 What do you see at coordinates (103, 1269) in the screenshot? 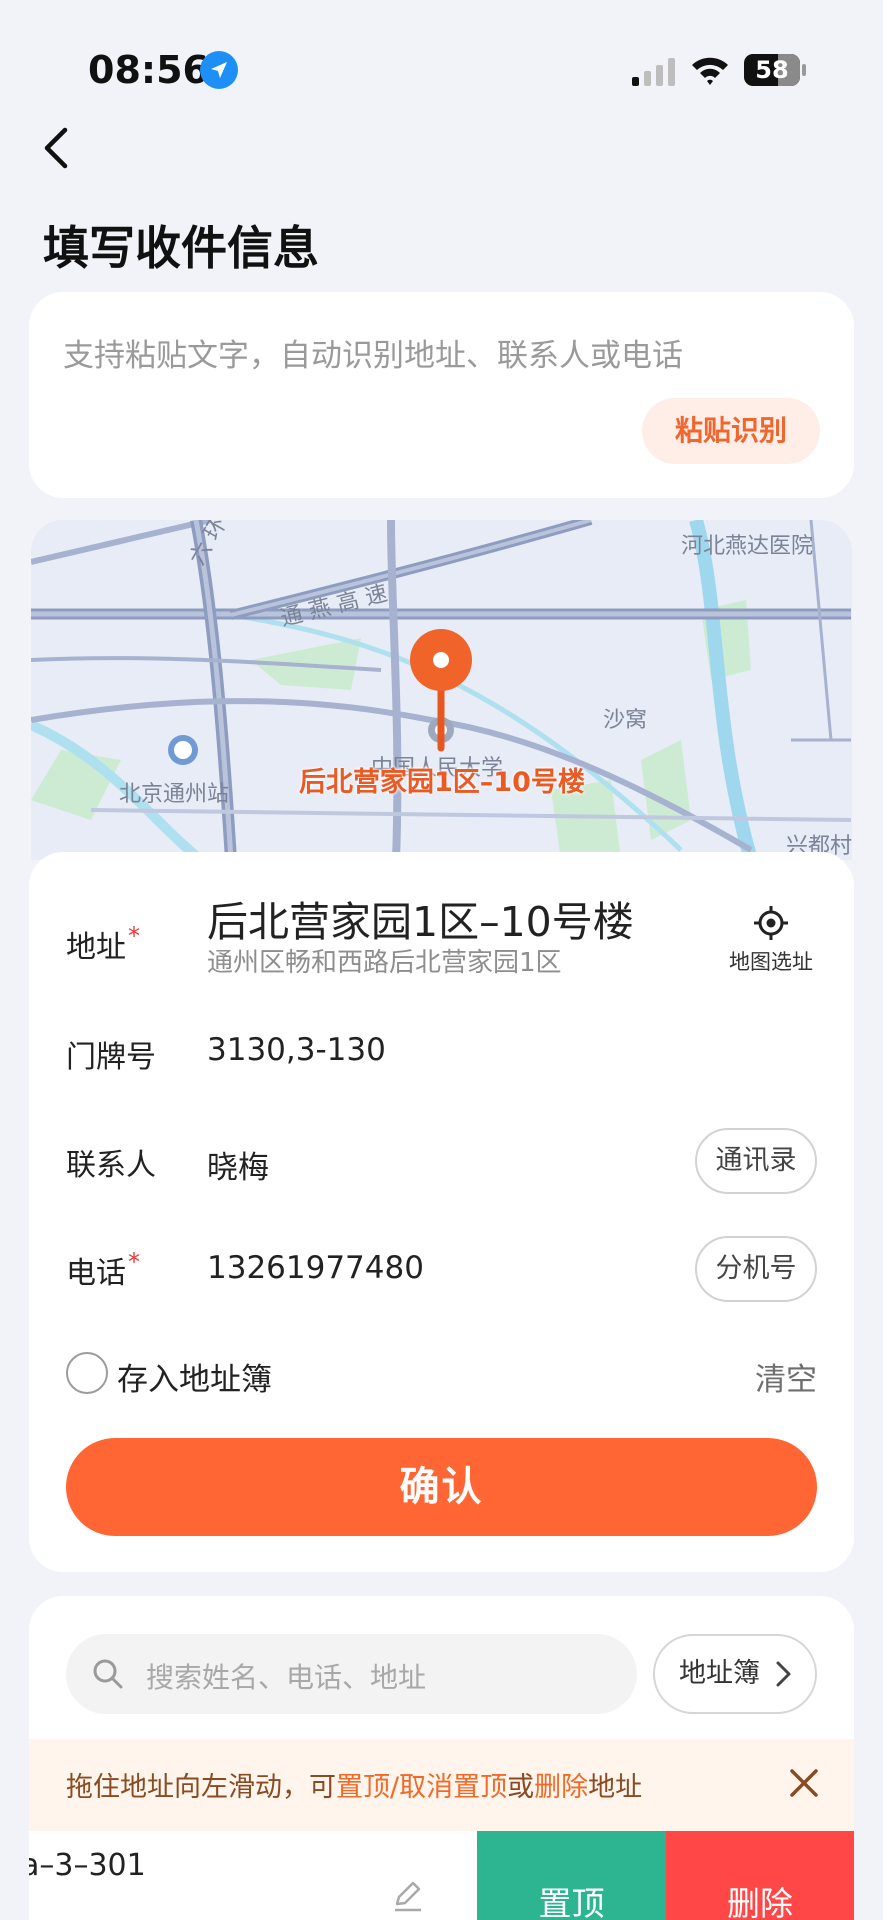
I see `phone-label: 电话*` at bounding box center [103, 1269].